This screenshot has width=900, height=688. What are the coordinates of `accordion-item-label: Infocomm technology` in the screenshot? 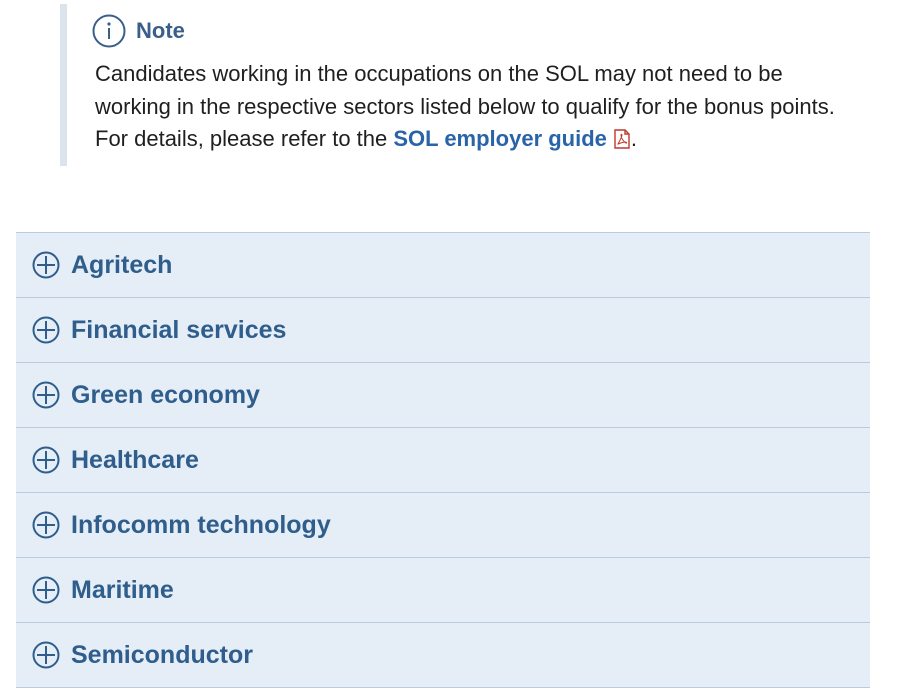 It's located at (201, 524).